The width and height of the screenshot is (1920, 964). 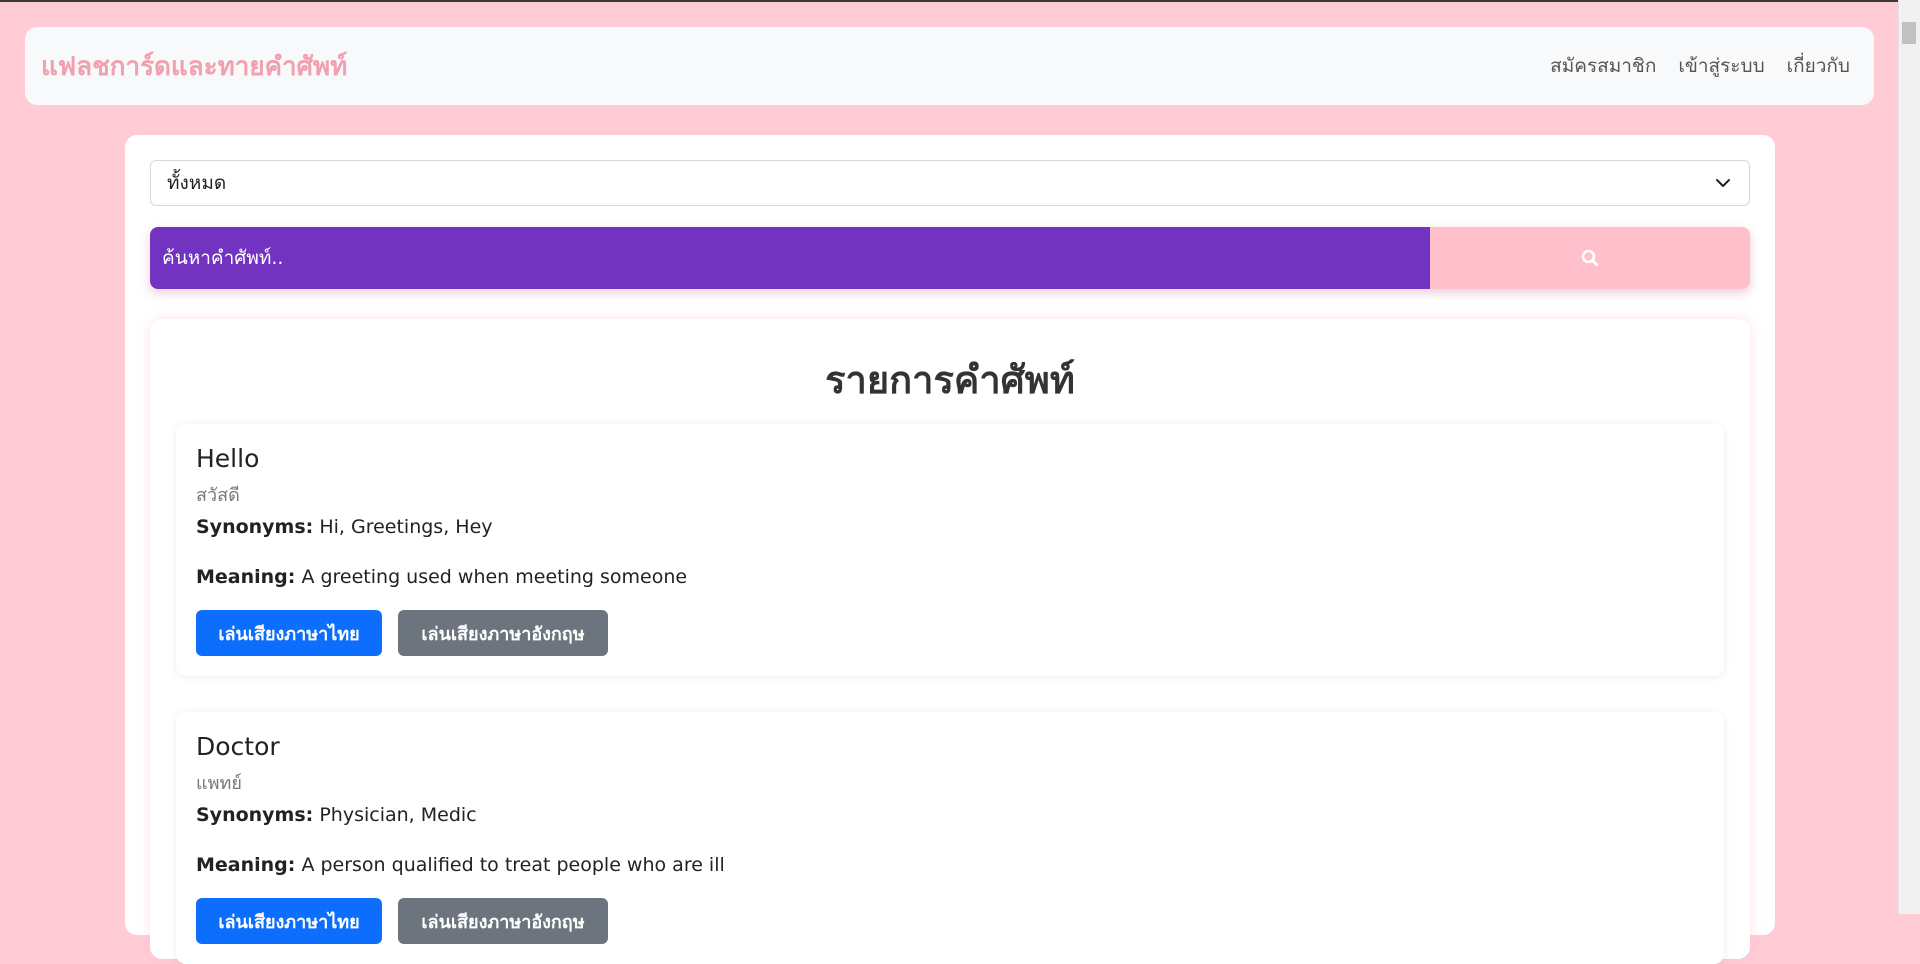 What do you see at coordinates (1603, 66) in the screenshot?
I see `nav-link-register: สมัครสมาชิก` at bounding box center [1603, 66].